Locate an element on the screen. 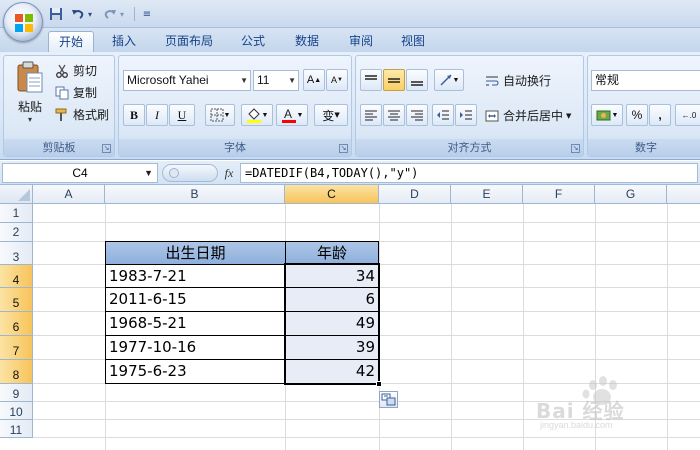 The width and height of the screenshot is (700, 450). table-cell-age: 39 is located at coordinates (332, 347).